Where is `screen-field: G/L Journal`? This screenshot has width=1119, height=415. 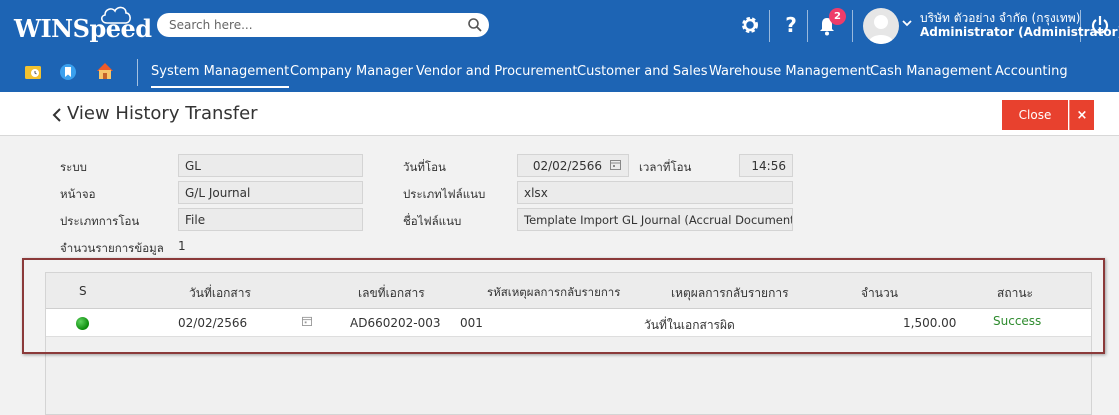
screen-field: G/L Journal is located at coordinates (270, 192).